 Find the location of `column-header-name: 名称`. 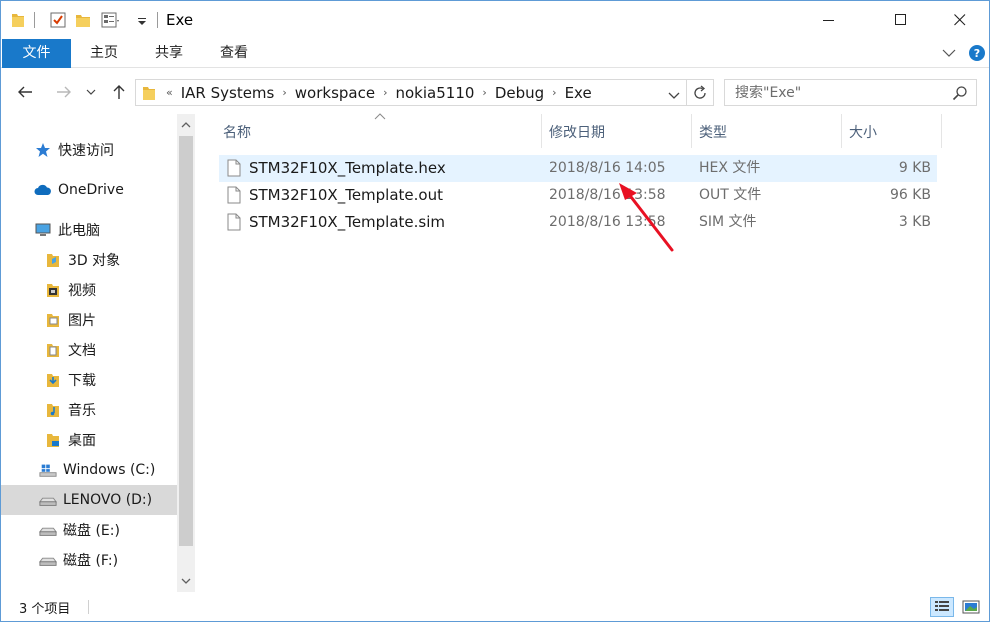

column-header-name: 名称 is located at coordinates (379, 133).